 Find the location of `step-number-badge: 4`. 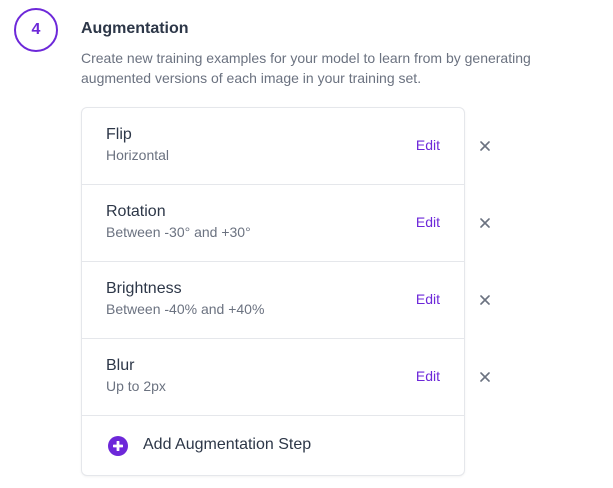

step-number-badge: 4 is located at coordinates (36, 30).